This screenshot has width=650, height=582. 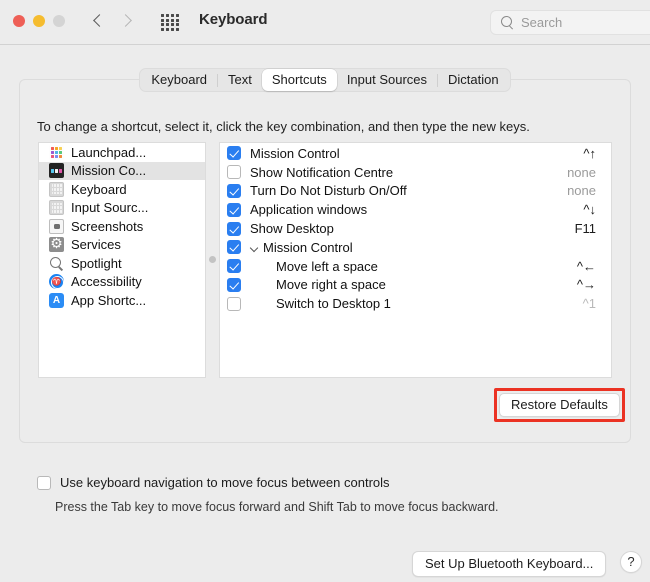 I want to click on services-gear-icon, so click(x=56, y=244).